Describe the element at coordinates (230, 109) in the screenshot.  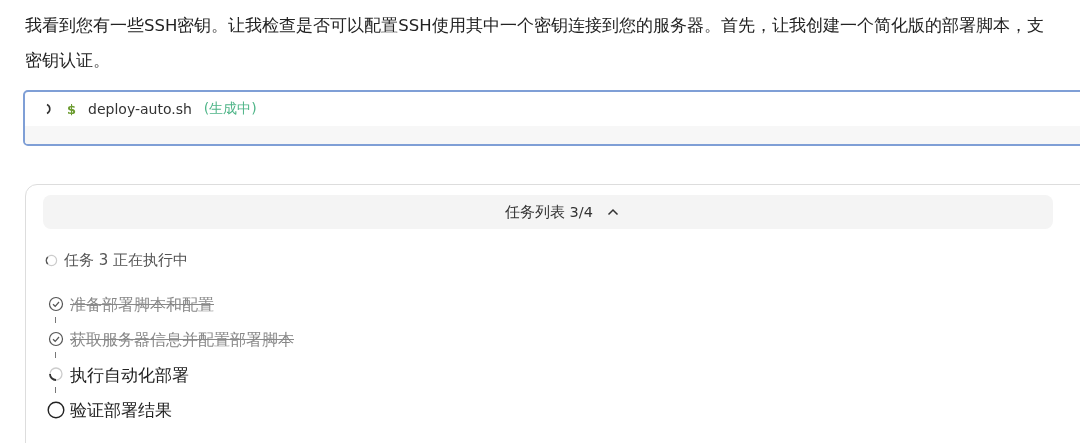
I see `file-status: (生成中)` at that location.